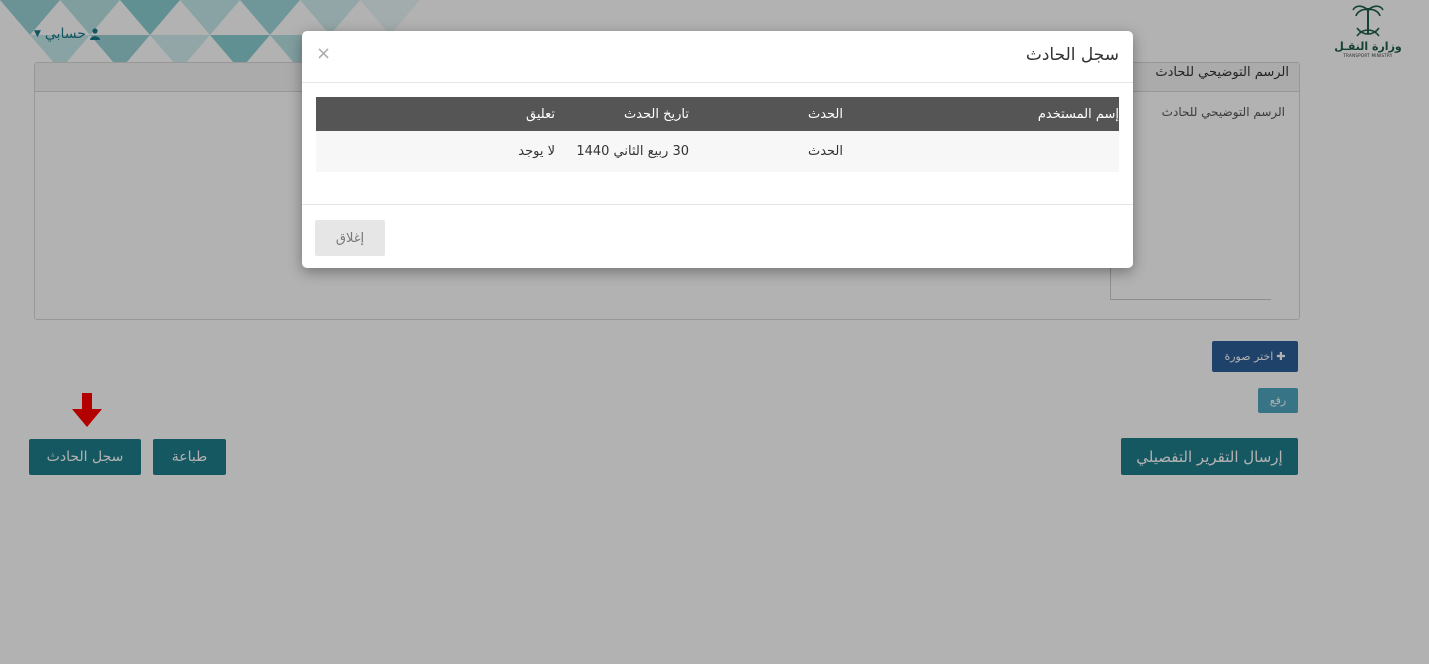  I want to click on table-header-row: إسم المستخدم الحدث تاريخ الحدث تعليق, so click(717, 114).